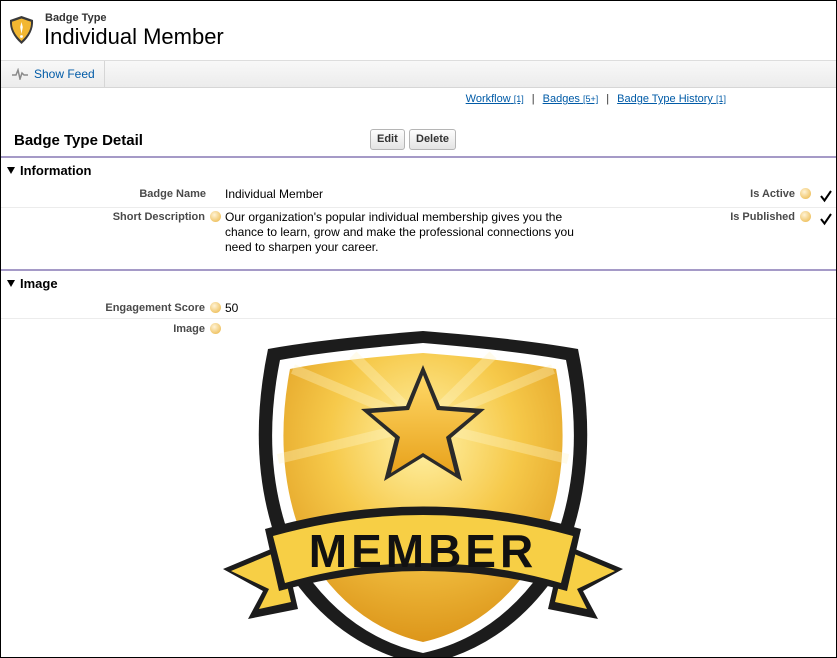  I want to click on edit-button: Edit, so click(387, 139).